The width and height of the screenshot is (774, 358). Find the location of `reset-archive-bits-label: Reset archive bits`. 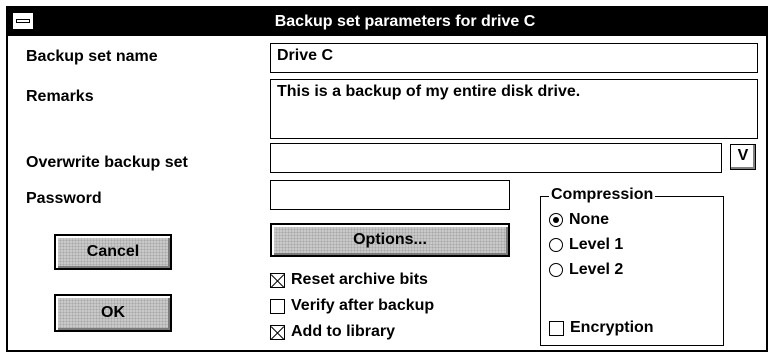

reset-archive-bits-label: Reset archive bits is located at coordinates (359, 279).